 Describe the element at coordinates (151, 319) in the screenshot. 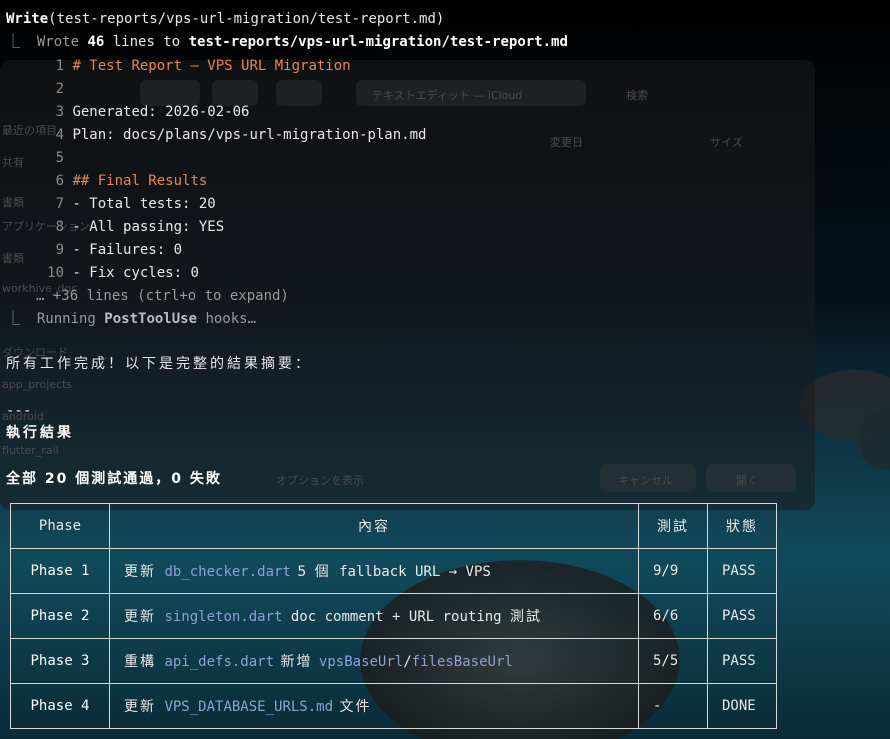

I see `hook-name: PostToolUse` at that location.